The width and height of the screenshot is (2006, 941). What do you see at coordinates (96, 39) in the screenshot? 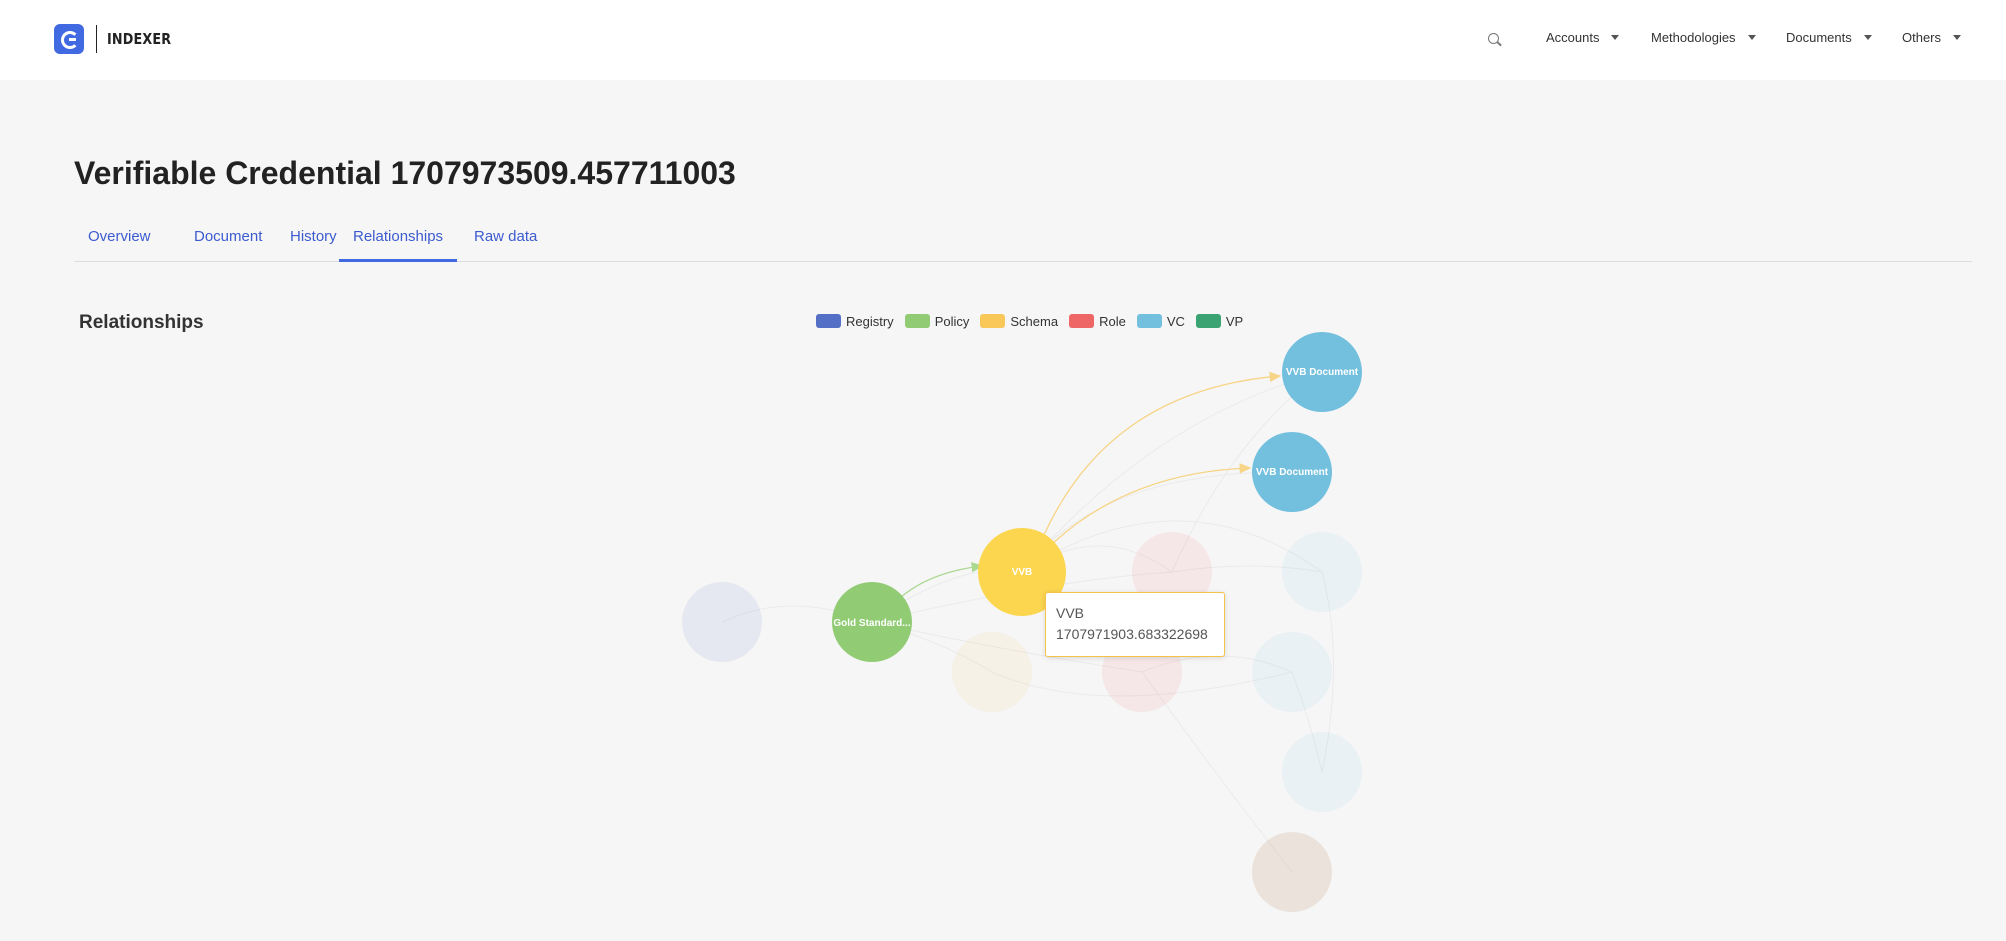
I see `logo-divider` at bounding box center [96, 39].